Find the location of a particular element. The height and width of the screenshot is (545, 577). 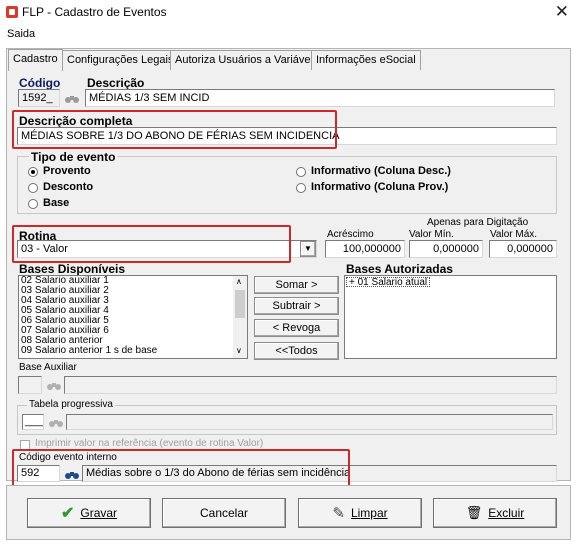

tabela-progressiva-label: Tabela progressiva is located at coordinates (71, 404).